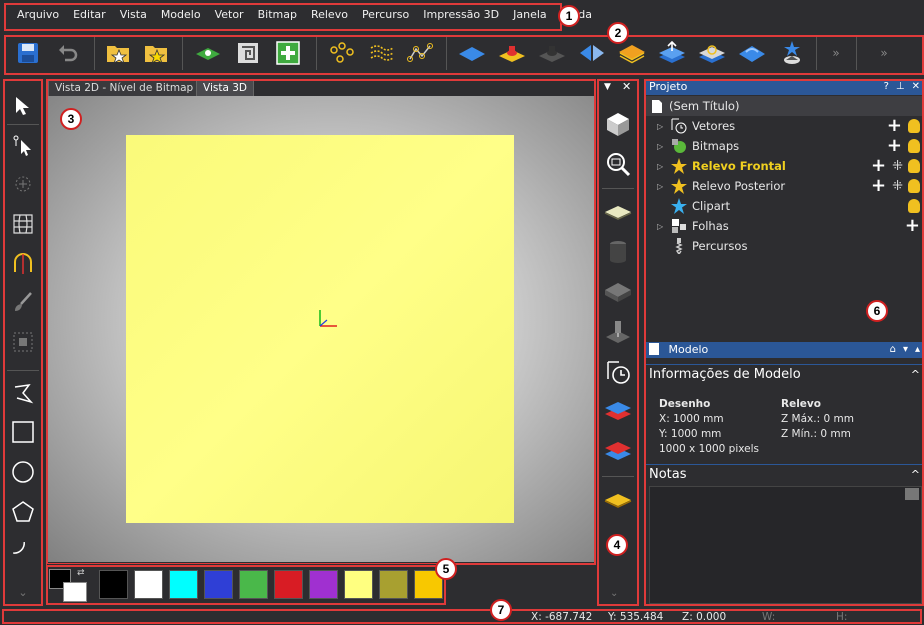 The width and height of the screenshot is (924, 625). What do you see at coordinates (784, 186) in the screenshot?
I see `tree-item-relevo-posterior: ▷ Relevo Posterior + ⁜` at bounding box center [784, 186].